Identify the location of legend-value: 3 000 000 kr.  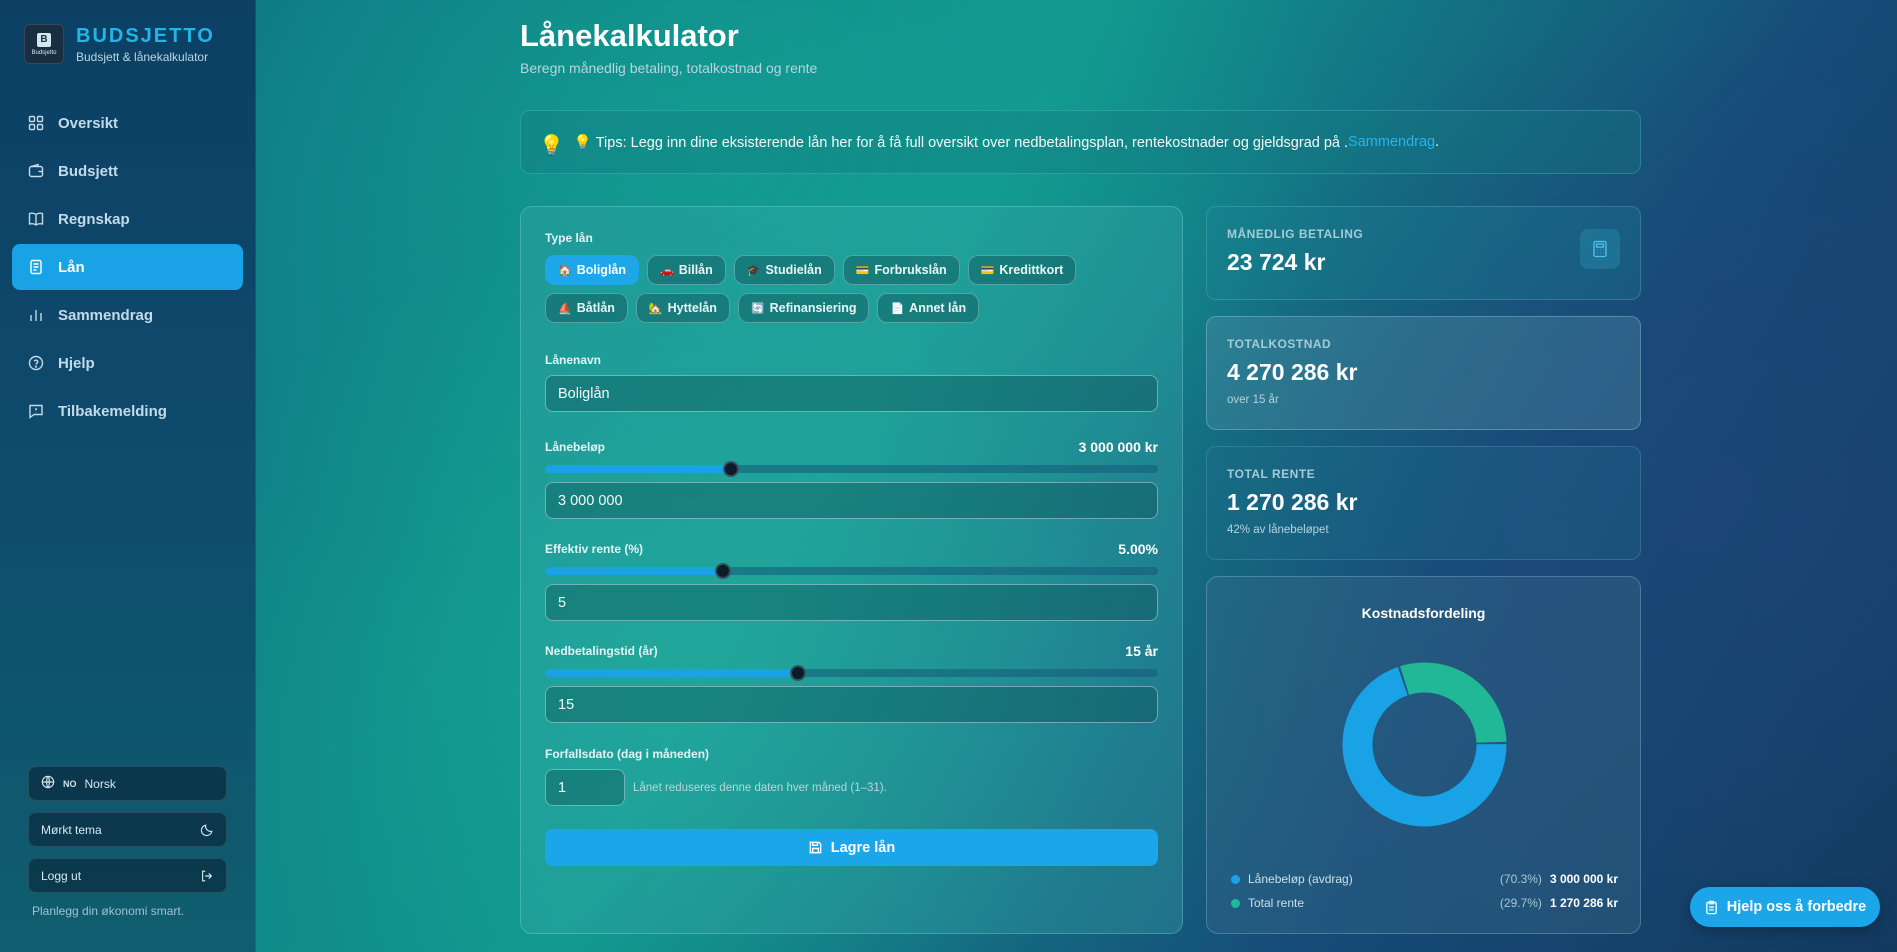
(1583, 879).